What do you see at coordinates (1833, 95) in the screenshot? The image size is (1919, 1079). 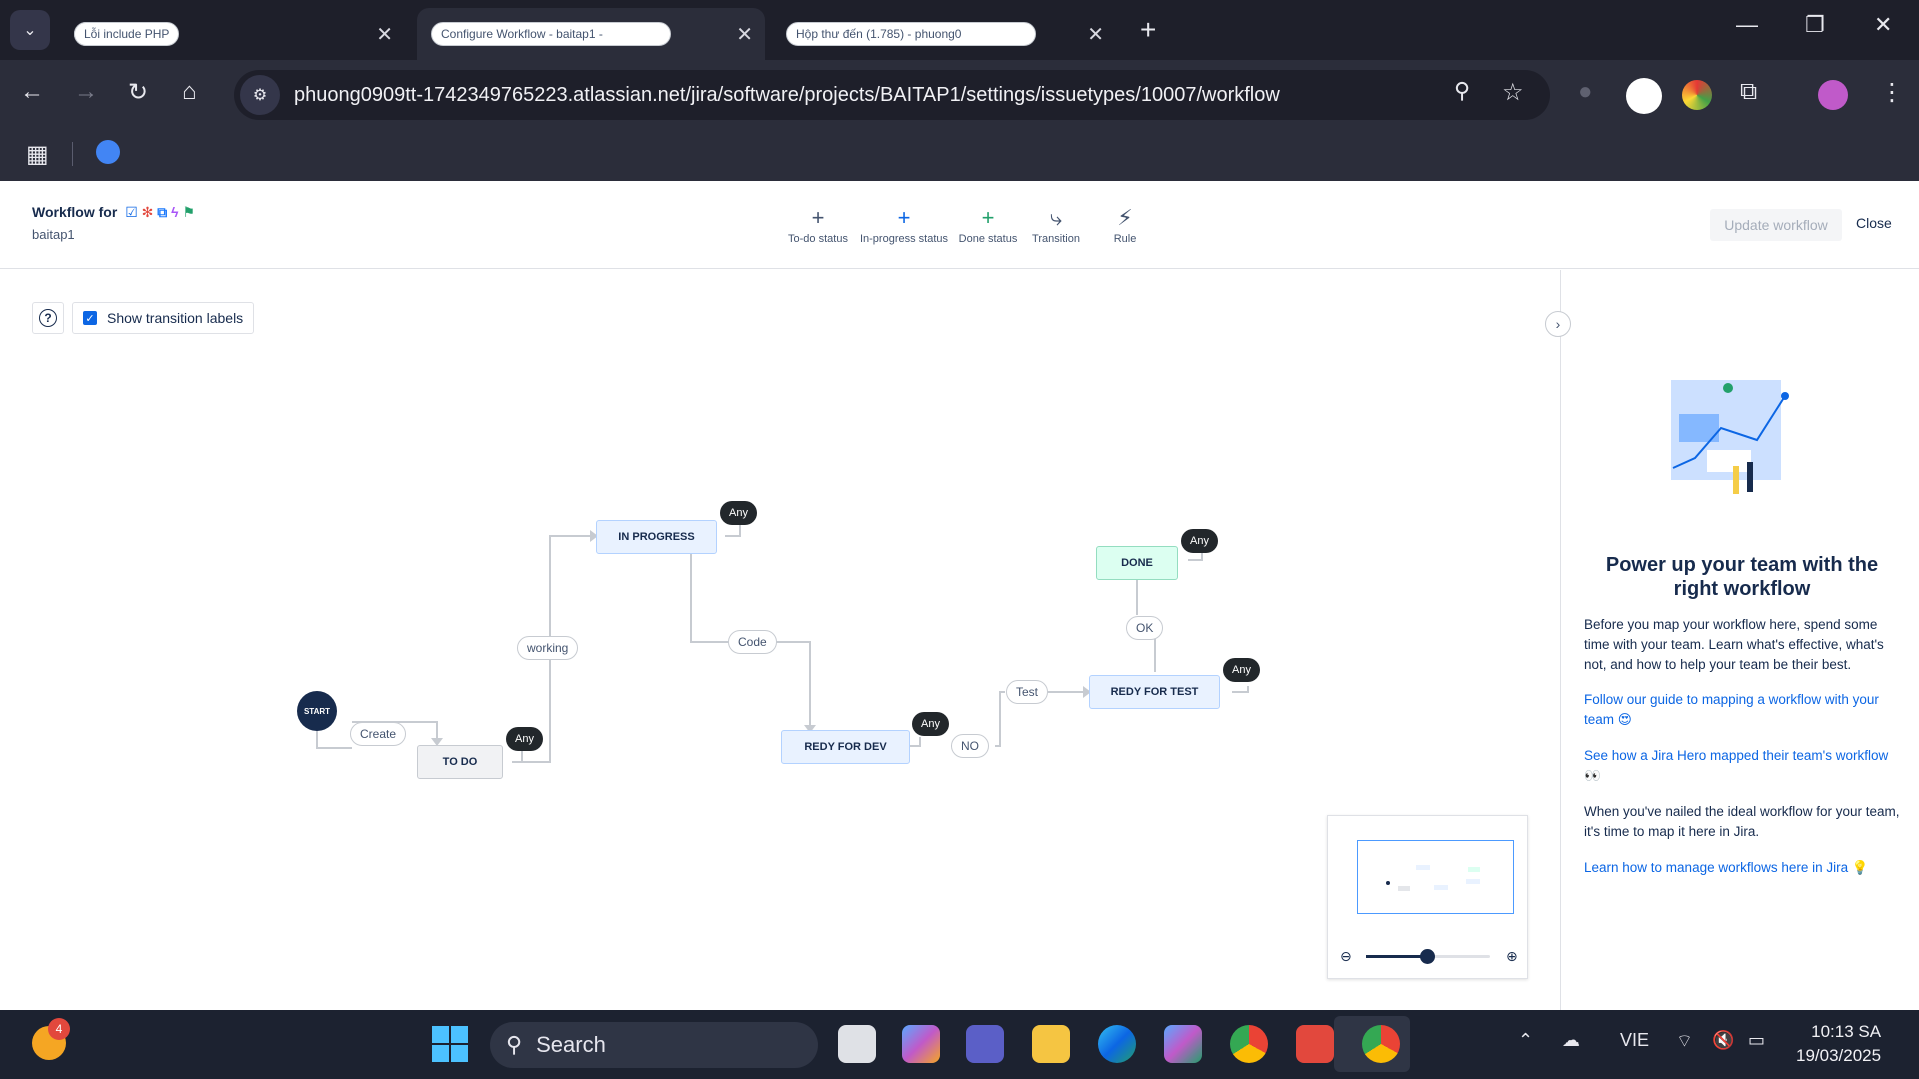 I see `profile-avatar` at bounding box center [1833, 95].